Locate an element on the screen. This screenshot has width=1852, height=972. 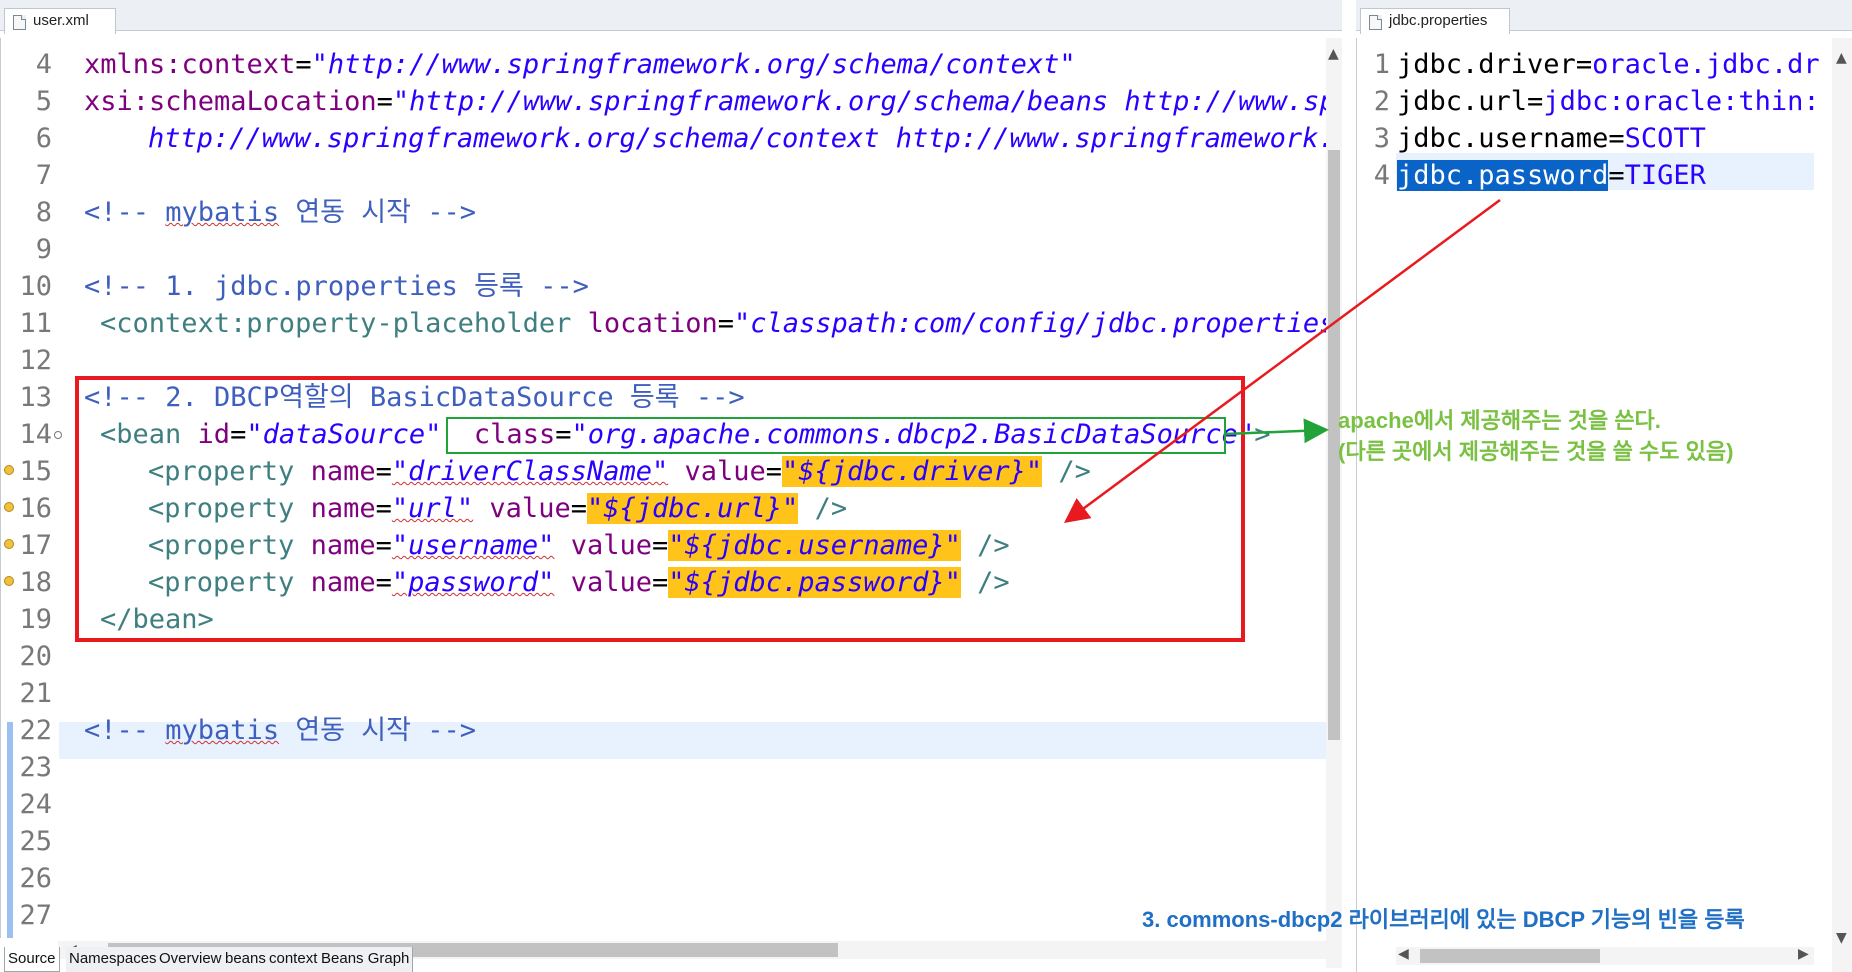
apache-note-line1: apache에서 제공해주는 것을 쓴다. is located at coordinates (1499, 420).